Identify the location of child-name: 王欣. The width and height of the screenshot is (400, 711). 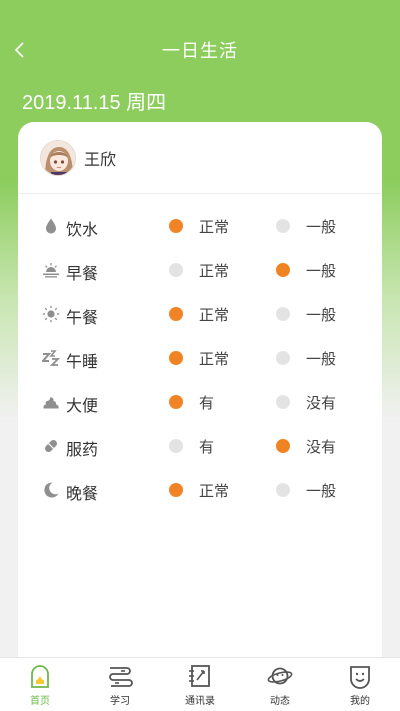
(100, 159).